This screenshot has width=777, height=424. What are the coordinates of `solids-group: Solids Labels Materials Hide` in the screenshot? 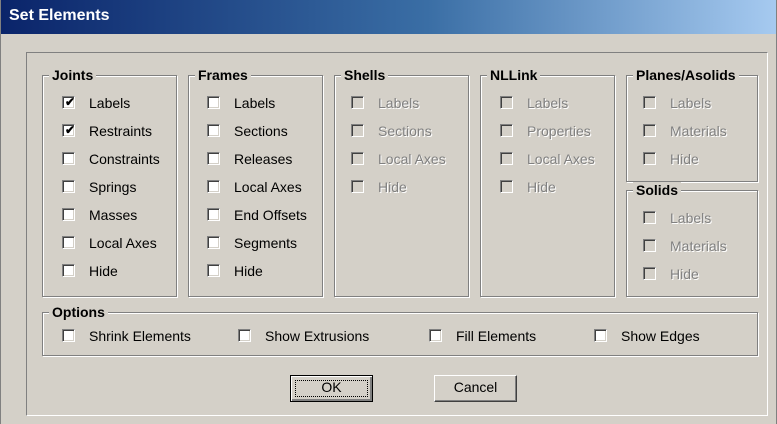 It's located at (692, 239).